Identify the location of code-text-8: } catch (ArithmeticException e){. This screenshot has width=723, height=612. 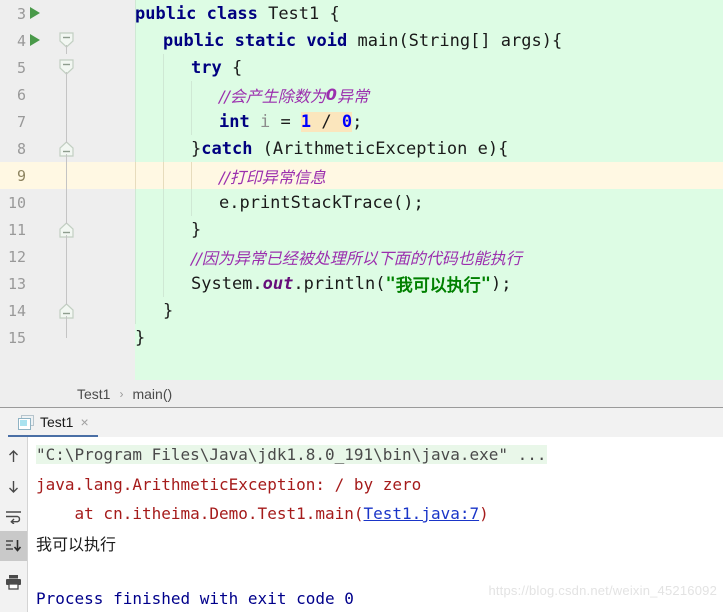
(349, 148).